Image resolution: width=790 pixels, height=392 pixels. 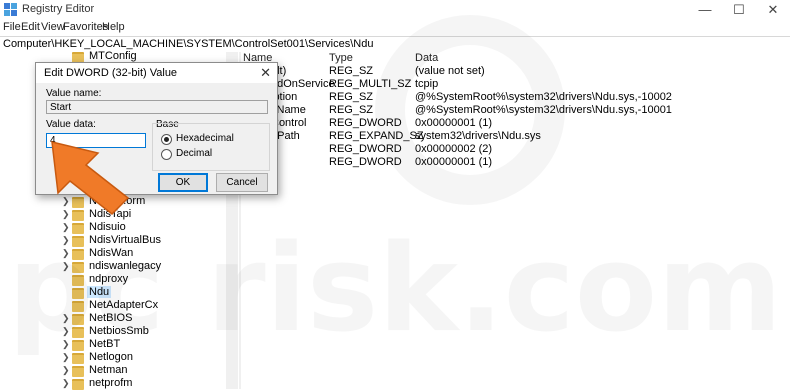 I want to click on value-name-label: Value name:, so click(x=74, y=93).